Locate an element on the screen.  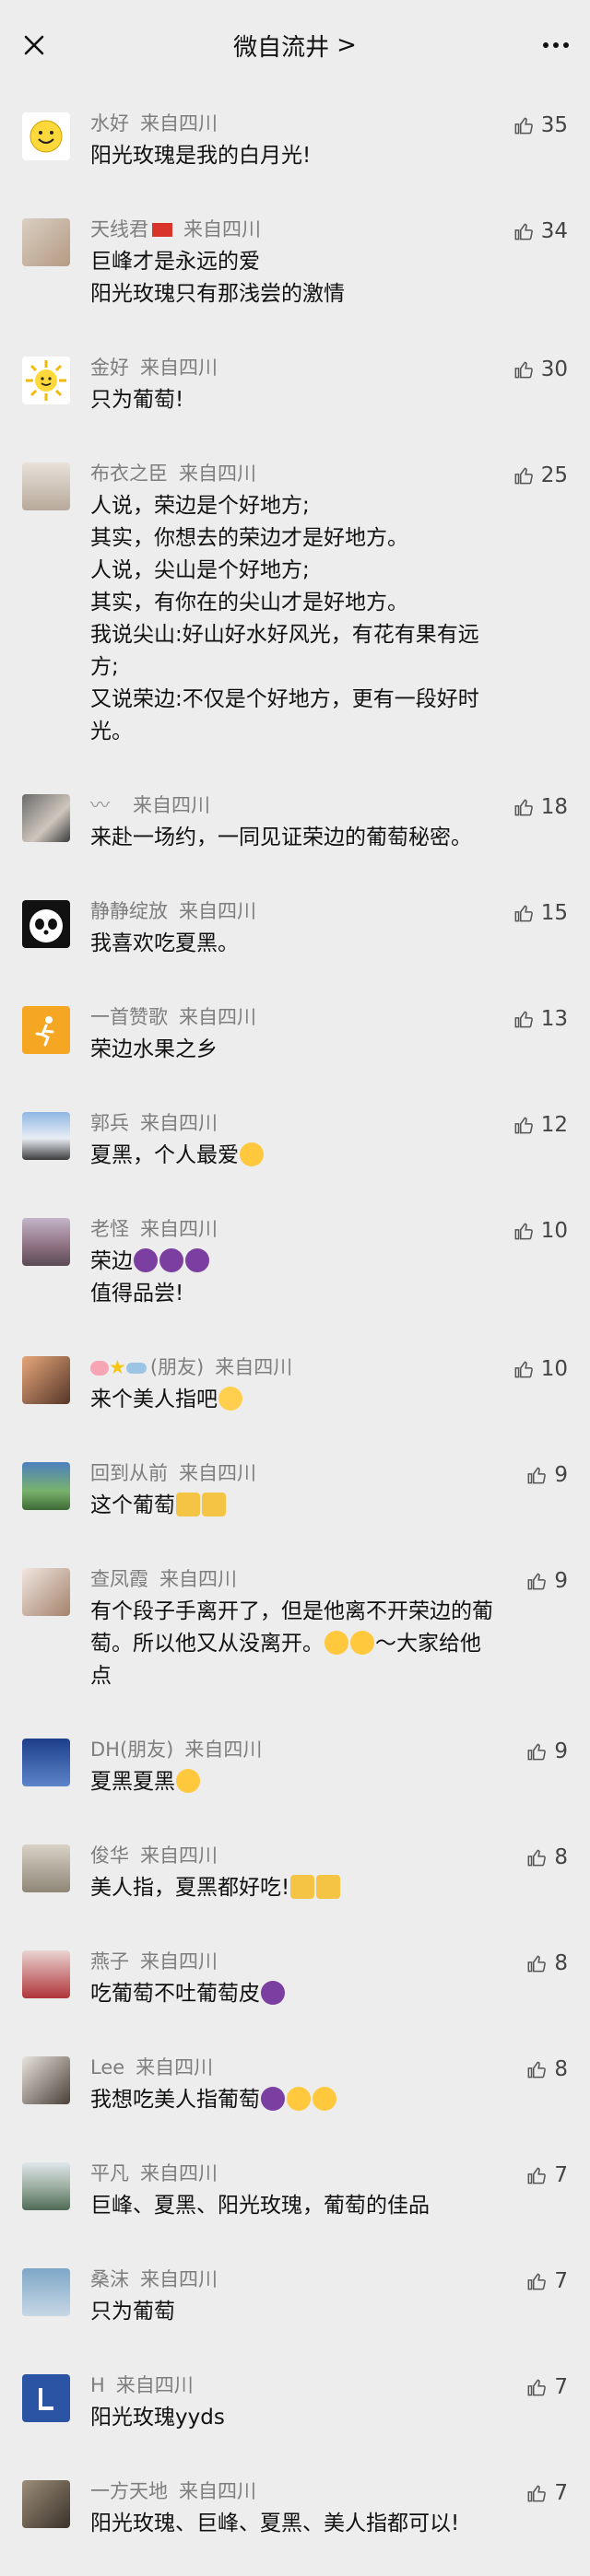
comment-author: 金好 is located at coordinates (109, 368).